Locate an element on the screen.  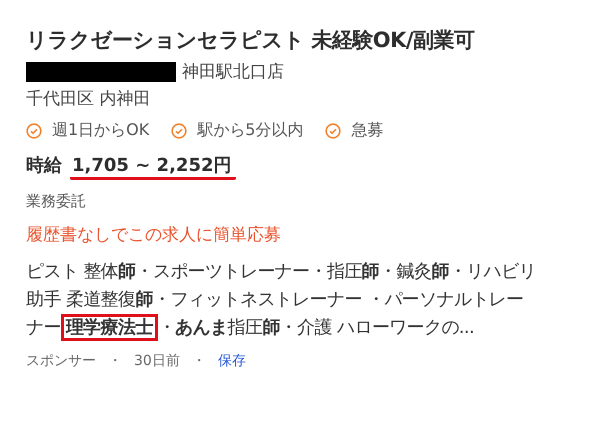
tag-label: 駅から5分以内 is located at coordinates (250, 130).